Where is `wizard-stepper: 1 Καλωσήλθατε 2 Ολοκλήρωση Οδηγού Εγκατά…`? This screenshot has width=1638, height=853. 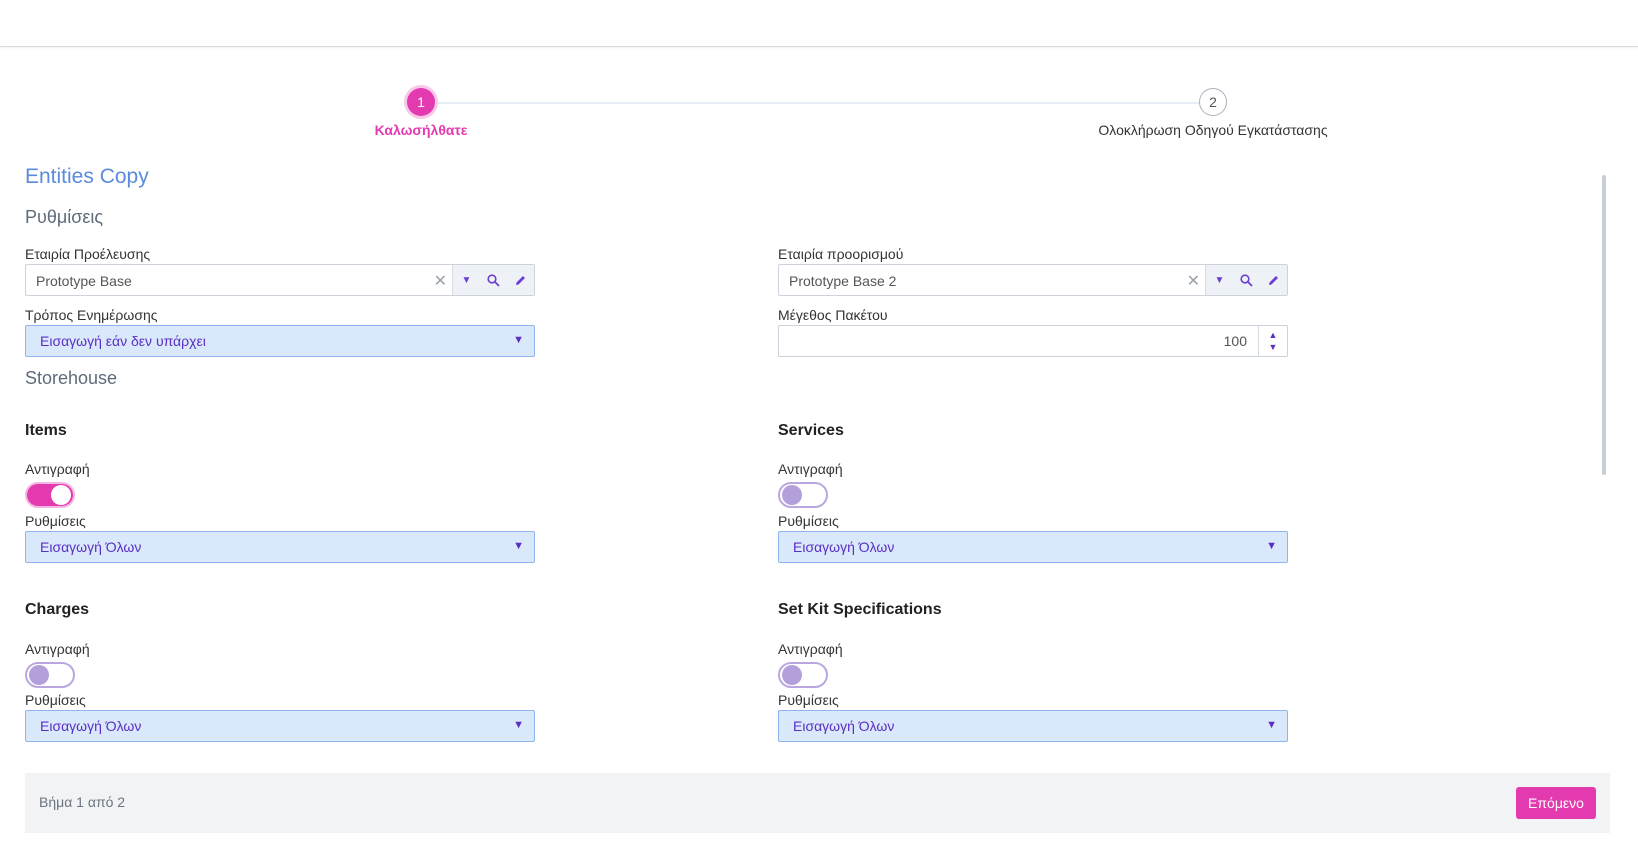 wizard-stepper: 1 Καλωσήλθατε 2 Ολοκλήρωση Οδηγού Εγκατά… is located at coordinates (819, 115).